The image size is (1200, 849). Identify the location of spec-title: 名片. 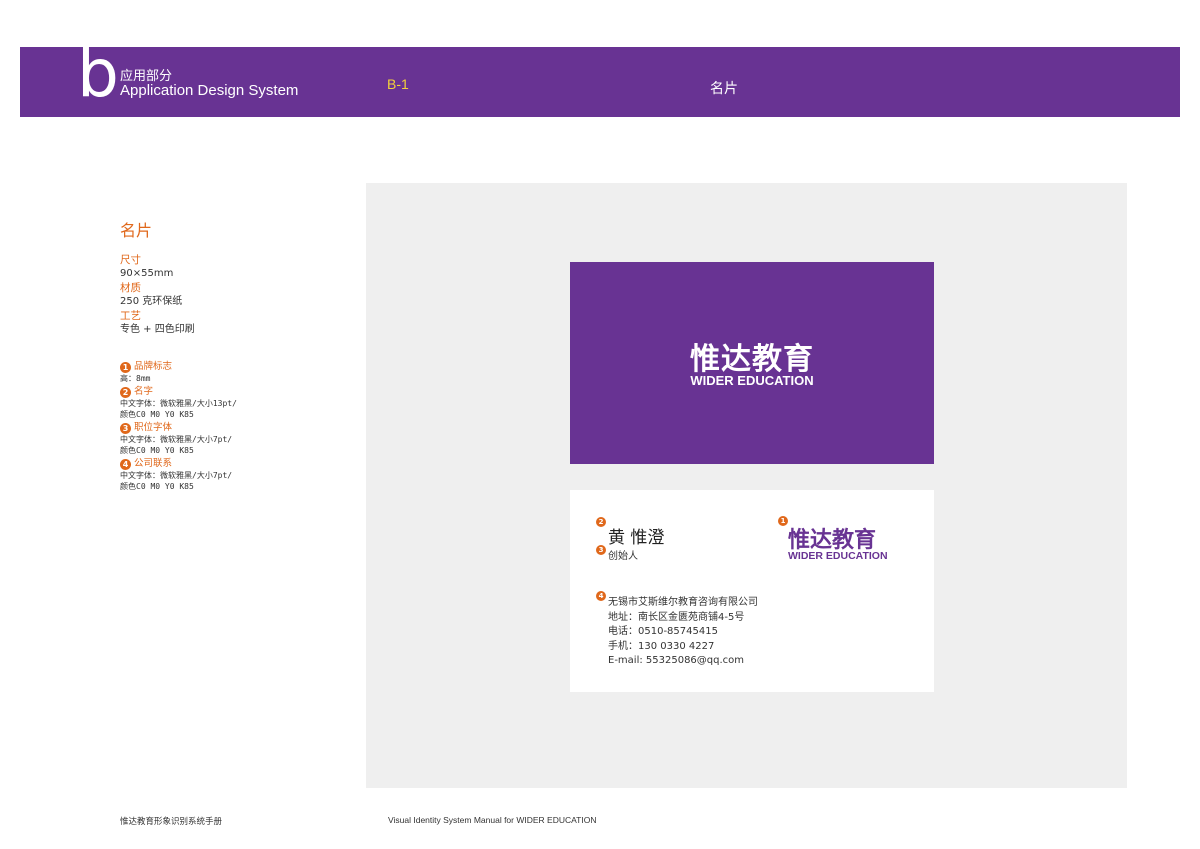
(136, 230).